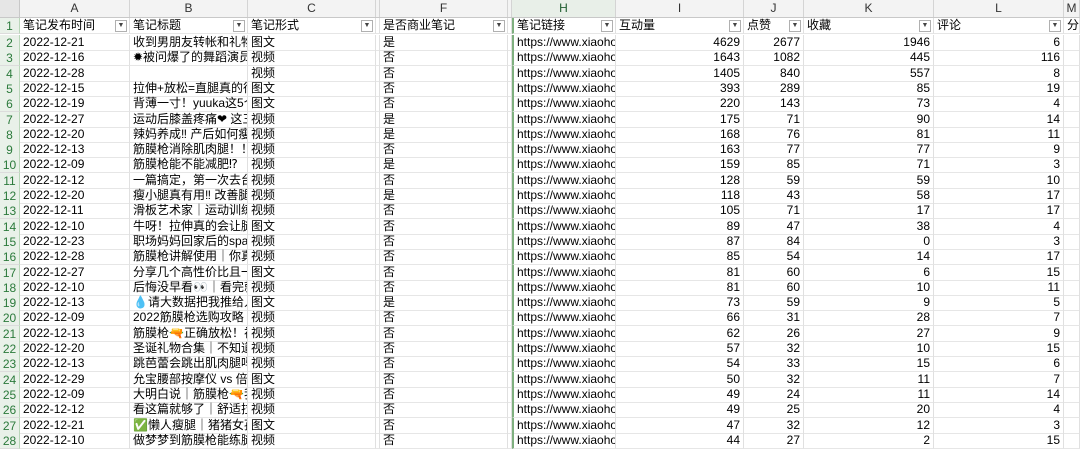 This screenshot has width=1080, height=462. Describe the element at coordinates (774, 287) in the screenshot. I see `cell-likes: 60` at that location.